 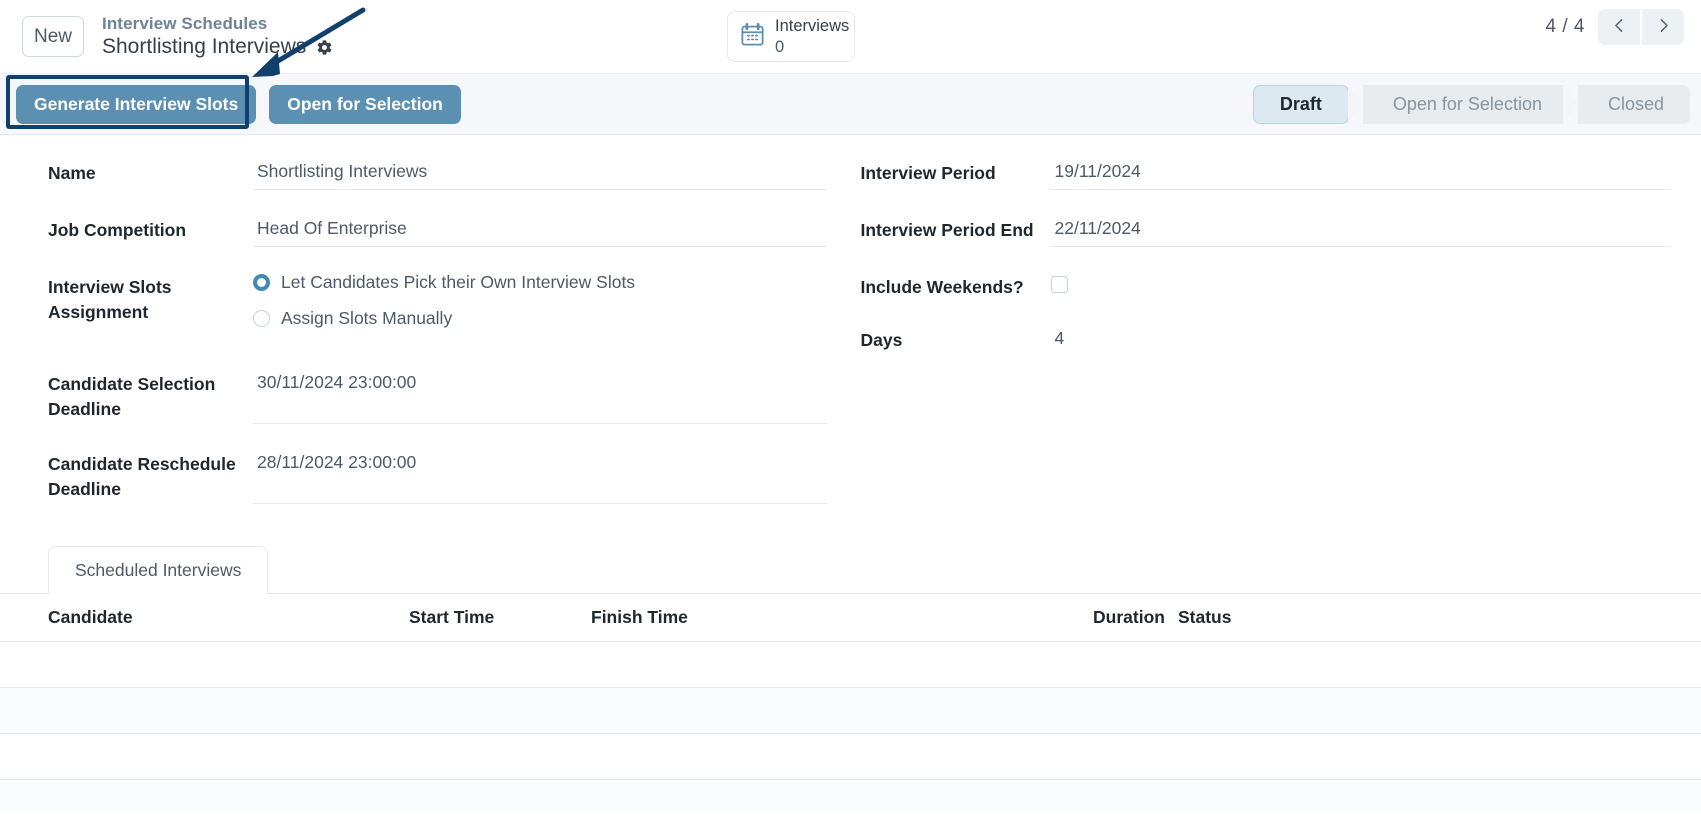 What do you see at coordinates (1059, 337) in the screenshot?
I see `days-value: 4` at bounding box center [1059, 337].